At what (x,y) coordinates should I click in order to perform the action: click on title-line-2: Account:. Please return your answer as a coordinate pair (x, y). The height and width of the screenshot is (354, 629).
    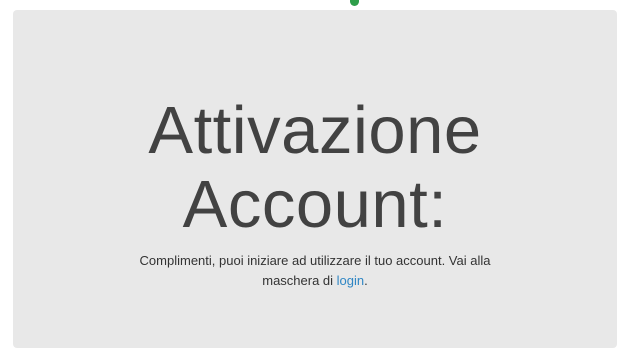
    Looking at the image, I should click on (315, 204).